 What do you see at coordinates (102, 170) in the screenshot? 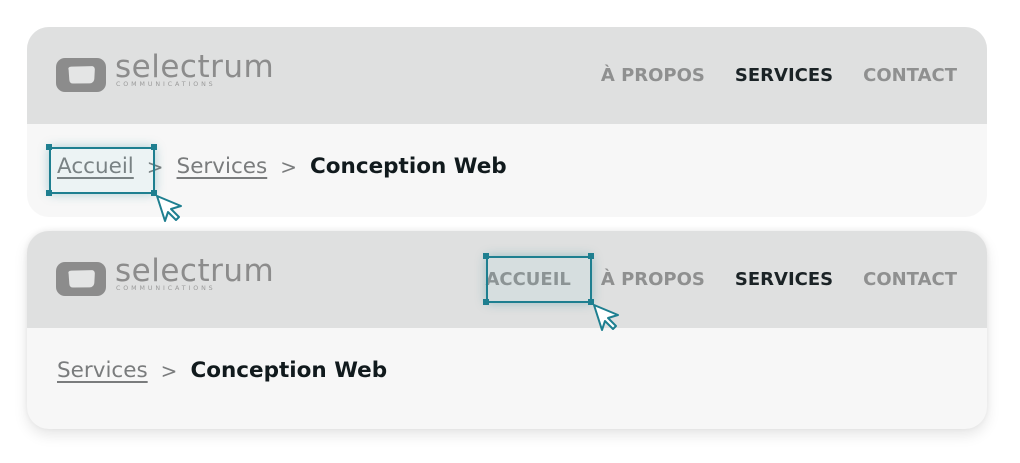
I see `selection-highlight-accueil-breadcrumb` at bounding box center [102, 170].